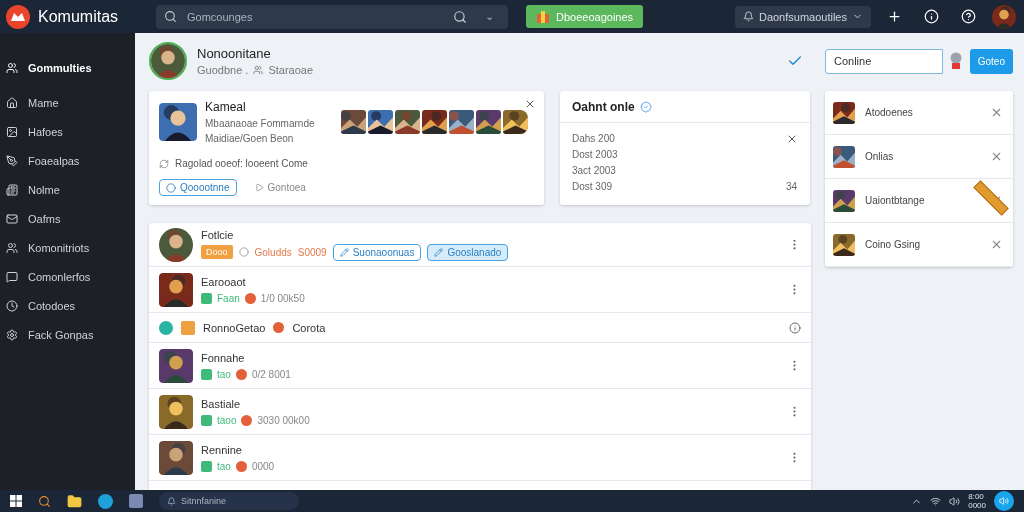 The width and height of the screenshot is (1024, 512). Describe the element at coordinates (70, 67) in the screenshot. I see `sidebar-item: Gommulties` at that location.